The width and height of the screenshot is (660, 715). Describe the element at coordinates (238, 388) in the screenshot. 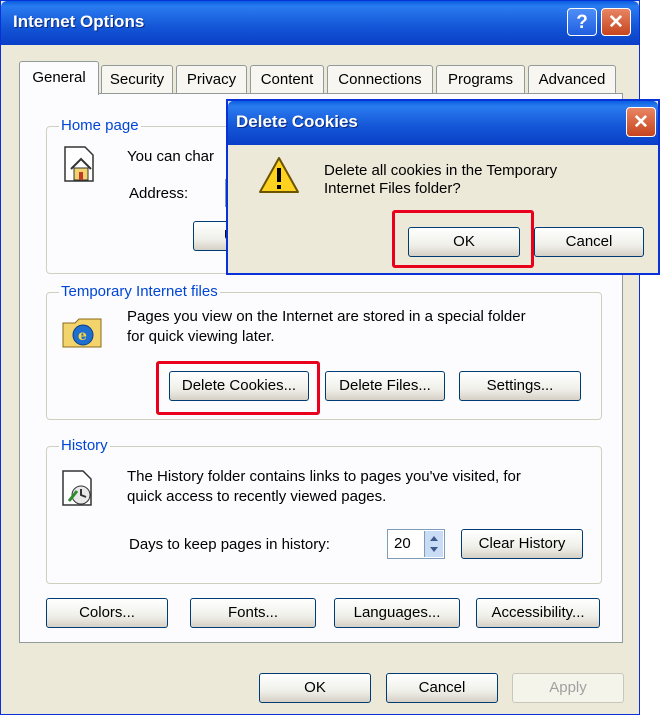

I see `delete-cookies-highlight` at that location.